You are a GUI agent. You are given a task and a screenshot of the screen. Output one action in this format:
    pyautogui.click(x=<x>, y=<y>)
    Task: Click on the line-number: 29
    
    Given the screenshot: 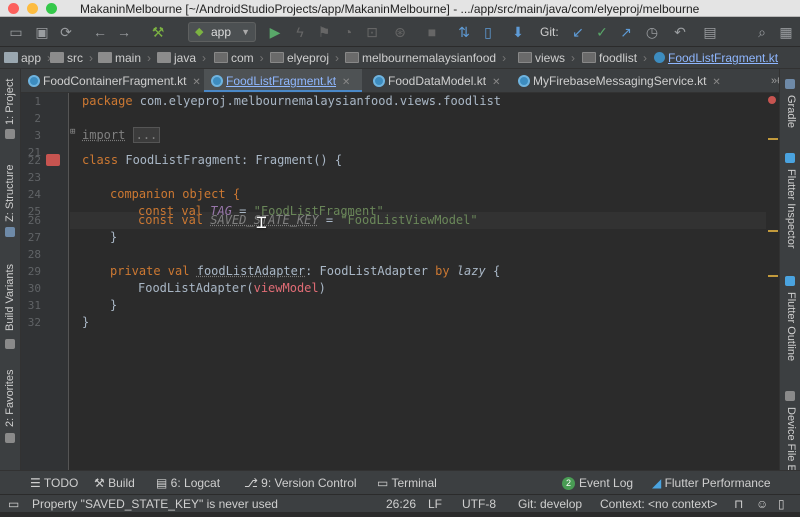 What is the action you would take?
    pyautogui.click(x=34, y=271)
    